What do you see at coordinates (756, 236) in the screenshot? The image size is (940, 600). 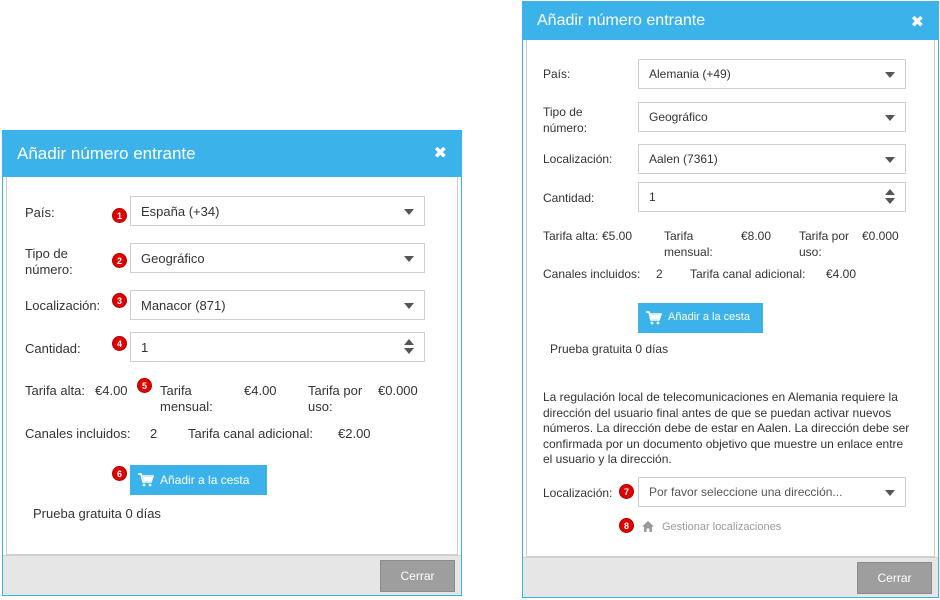 I see `monthly-fee-value: €8.00` at bounding box center [756, 236].